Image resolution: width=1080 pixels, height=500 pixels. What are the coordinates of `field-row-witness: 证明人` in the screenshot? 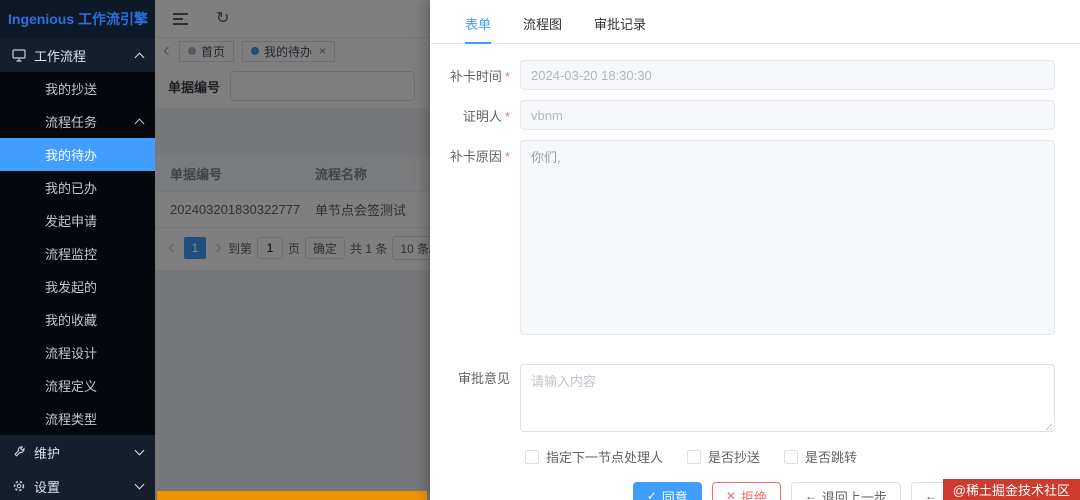 It's located at (742, 115).